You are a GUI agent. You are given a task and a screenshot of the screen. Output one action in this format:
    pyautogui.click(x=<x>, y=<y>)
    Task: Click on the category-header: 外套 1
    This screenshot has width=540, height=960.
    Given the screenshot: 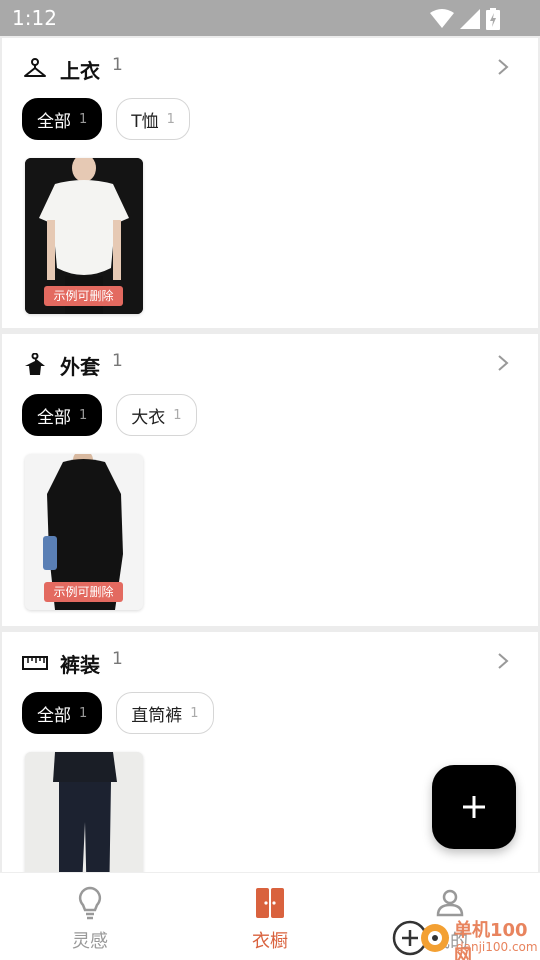 What is the action you would take?
    pyautogui.click(x=72, y=365)
    